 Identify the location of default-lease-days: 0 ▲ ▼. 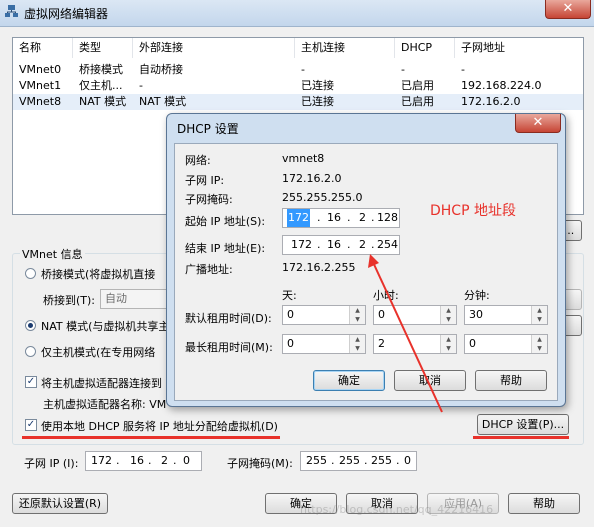
(324, 315).